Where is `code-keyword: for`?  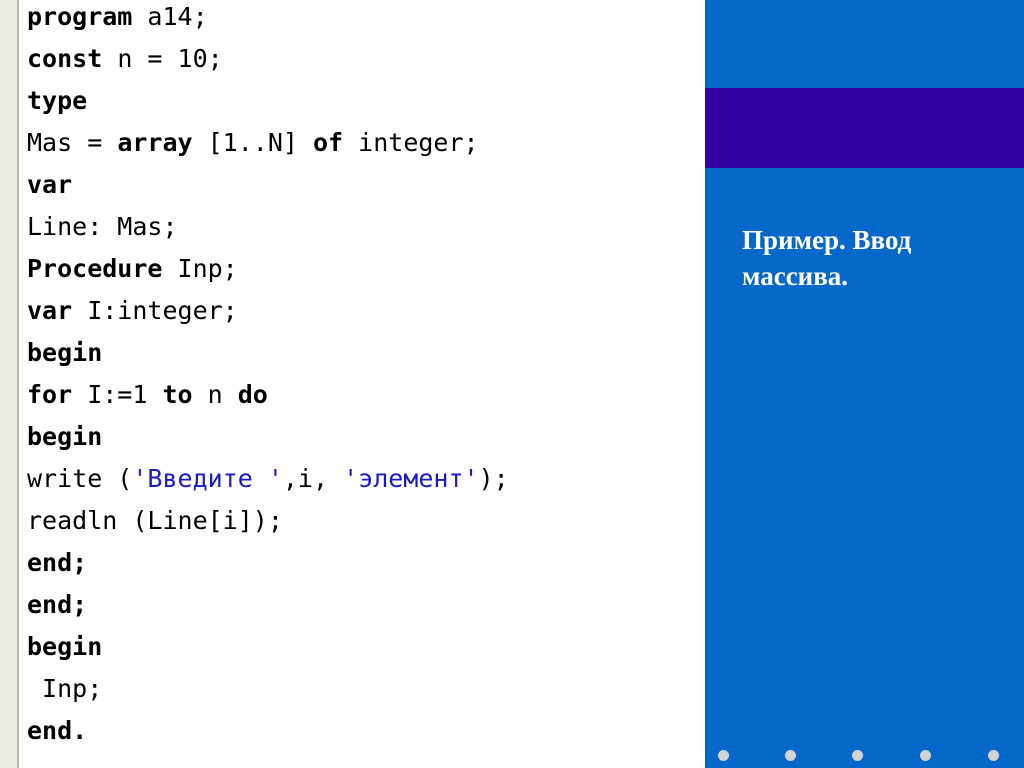
code-keyword: for is located at coordinates (50, 394).